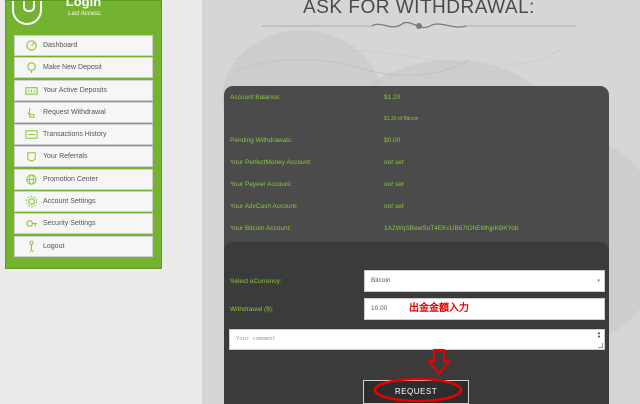 The image size is (640, 404). What do you see at coordinates (439, 362) in the screenshot?
I see `annotation-arrow-icon` at bounding box center [439, 362].